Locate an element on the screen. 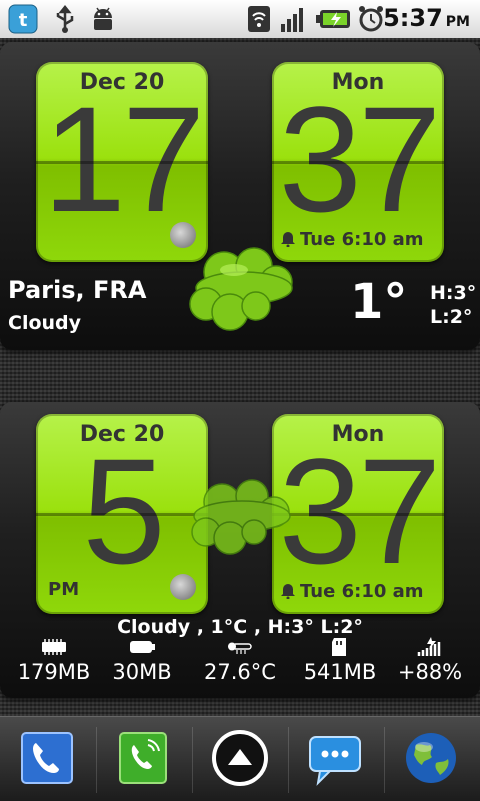 This screenshot has height=801, width=480. hour-digits: 17 is located at coordinates (124, 159).